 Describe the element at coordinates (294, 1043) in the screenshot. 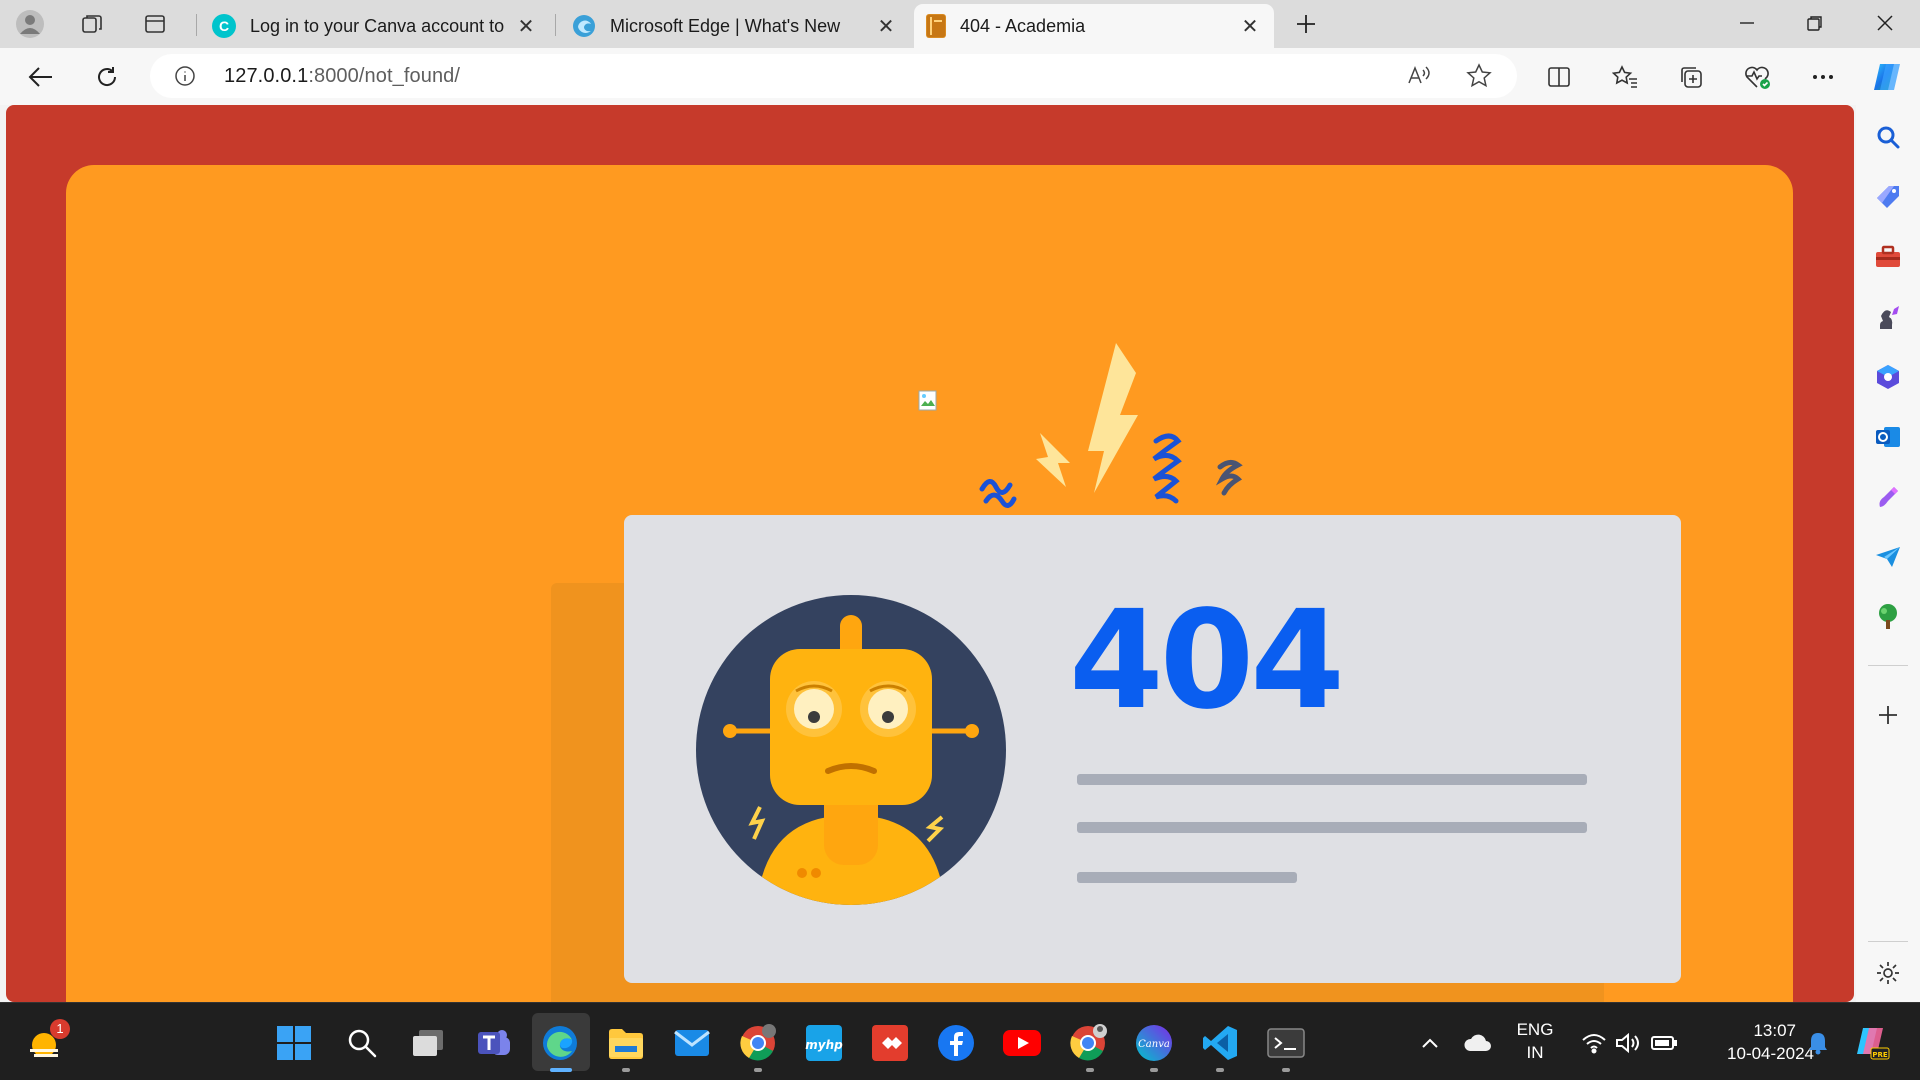

I see `start-icon` at that location.